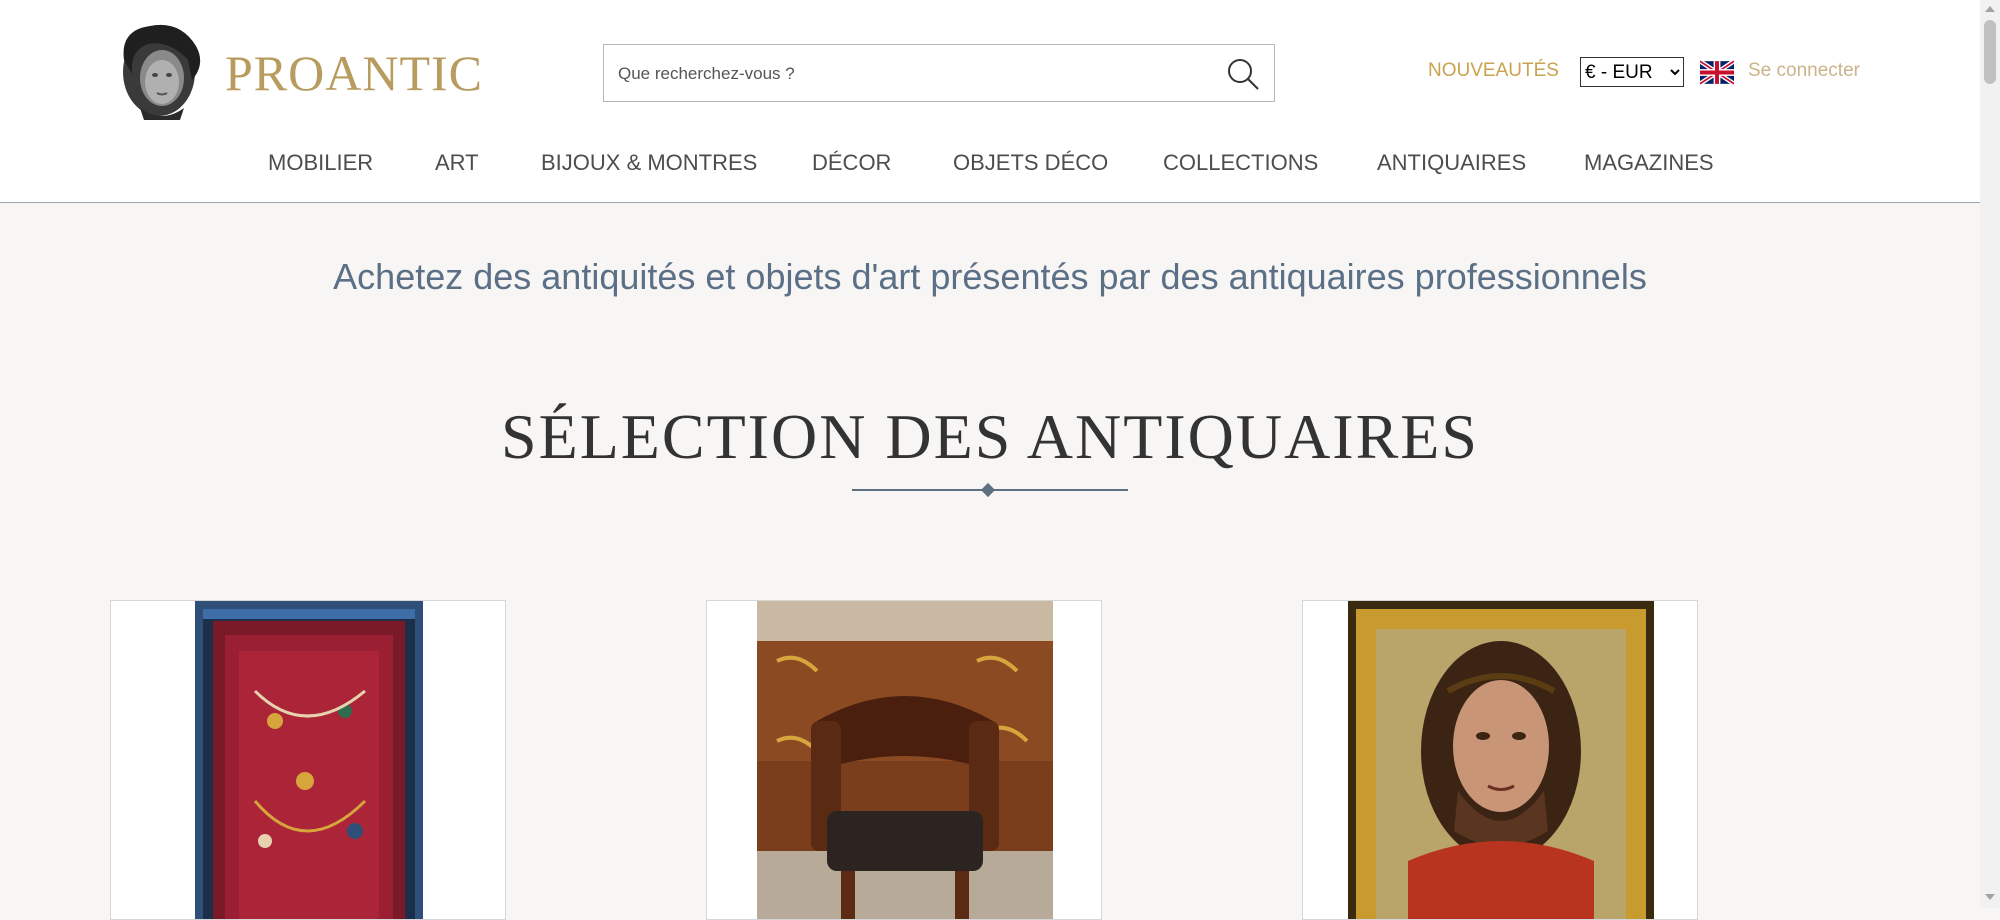 Image resolution: width=2000 pixels, height=920 pixels. Describe the element at coordinates (320, 163) in the screenshot. I see `nav-item-mobilier: MOBILIER` at that location.